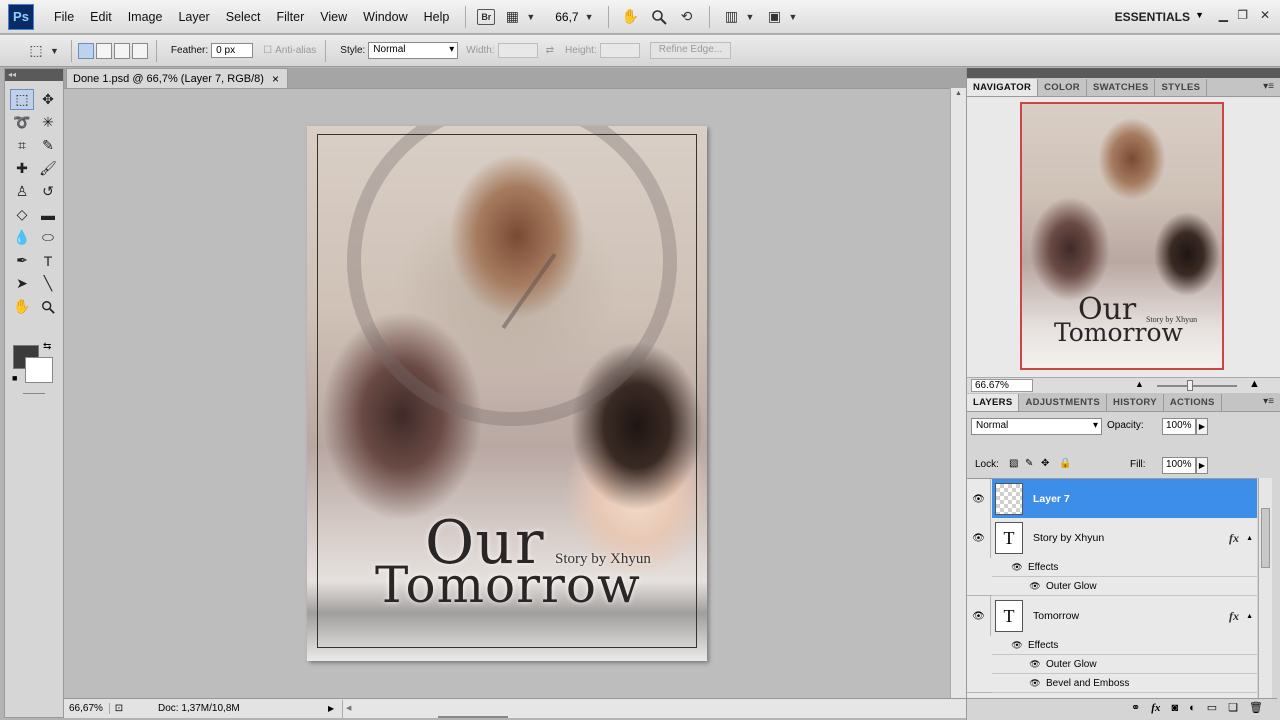  I want to click on tab-swatches: SWATCHES, so click(1121, 87).